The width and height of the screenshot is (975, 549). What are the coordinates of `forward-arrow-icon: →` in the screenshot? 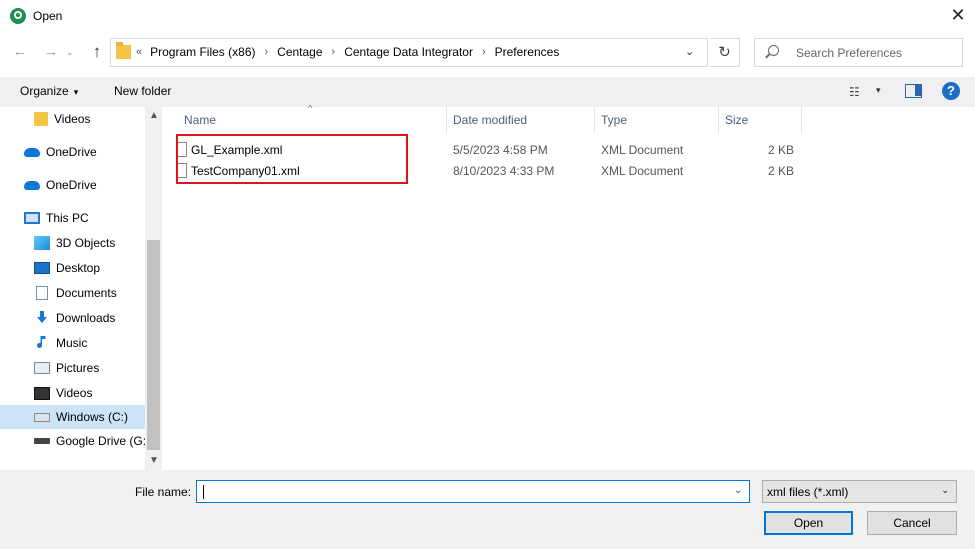 It's located at (51, 52).